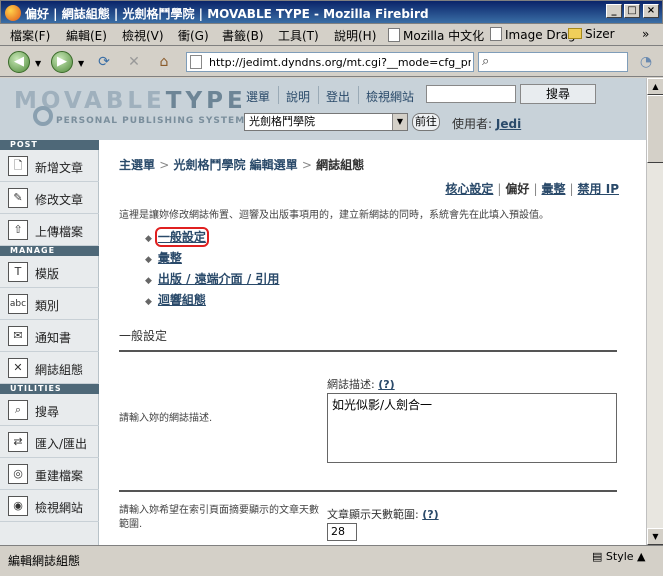 The width and height of the screenshot is (663, 576). Describe the element at coordinates (62, 62) in the screenshot. I see `forward-button: ▶` at that location.